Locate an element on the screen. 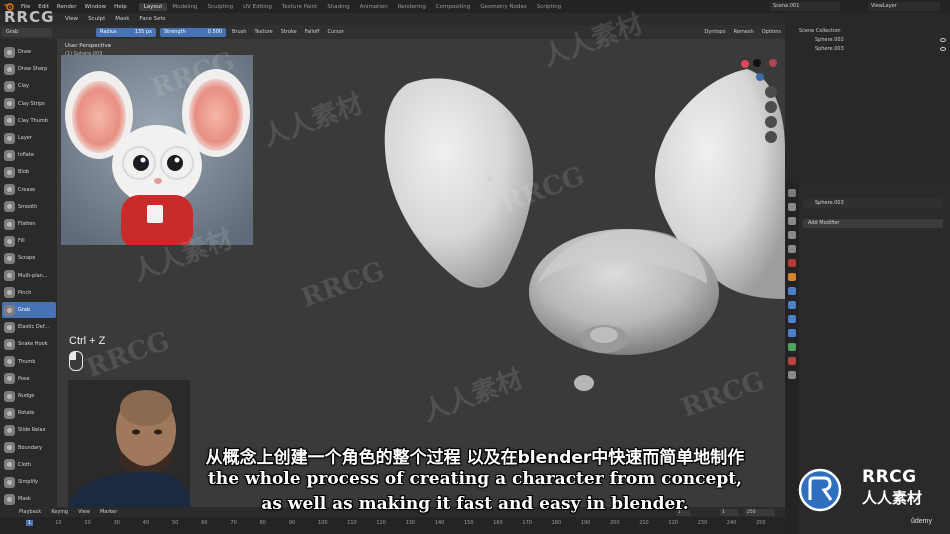  tab-texture-paint: Texture Paint is located at coordinates (300, 7).